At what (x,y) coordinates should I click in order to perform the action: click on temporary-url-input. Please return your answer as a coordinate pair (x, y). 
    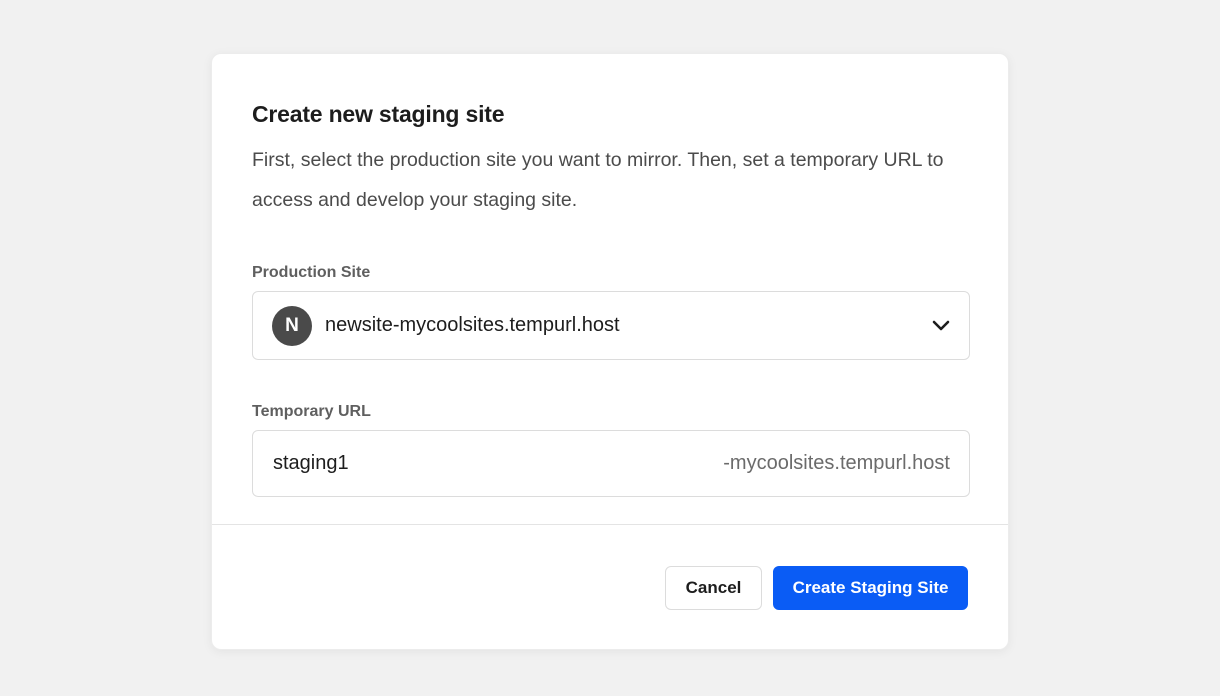
    Looking at the image, I should click on (498, 463).